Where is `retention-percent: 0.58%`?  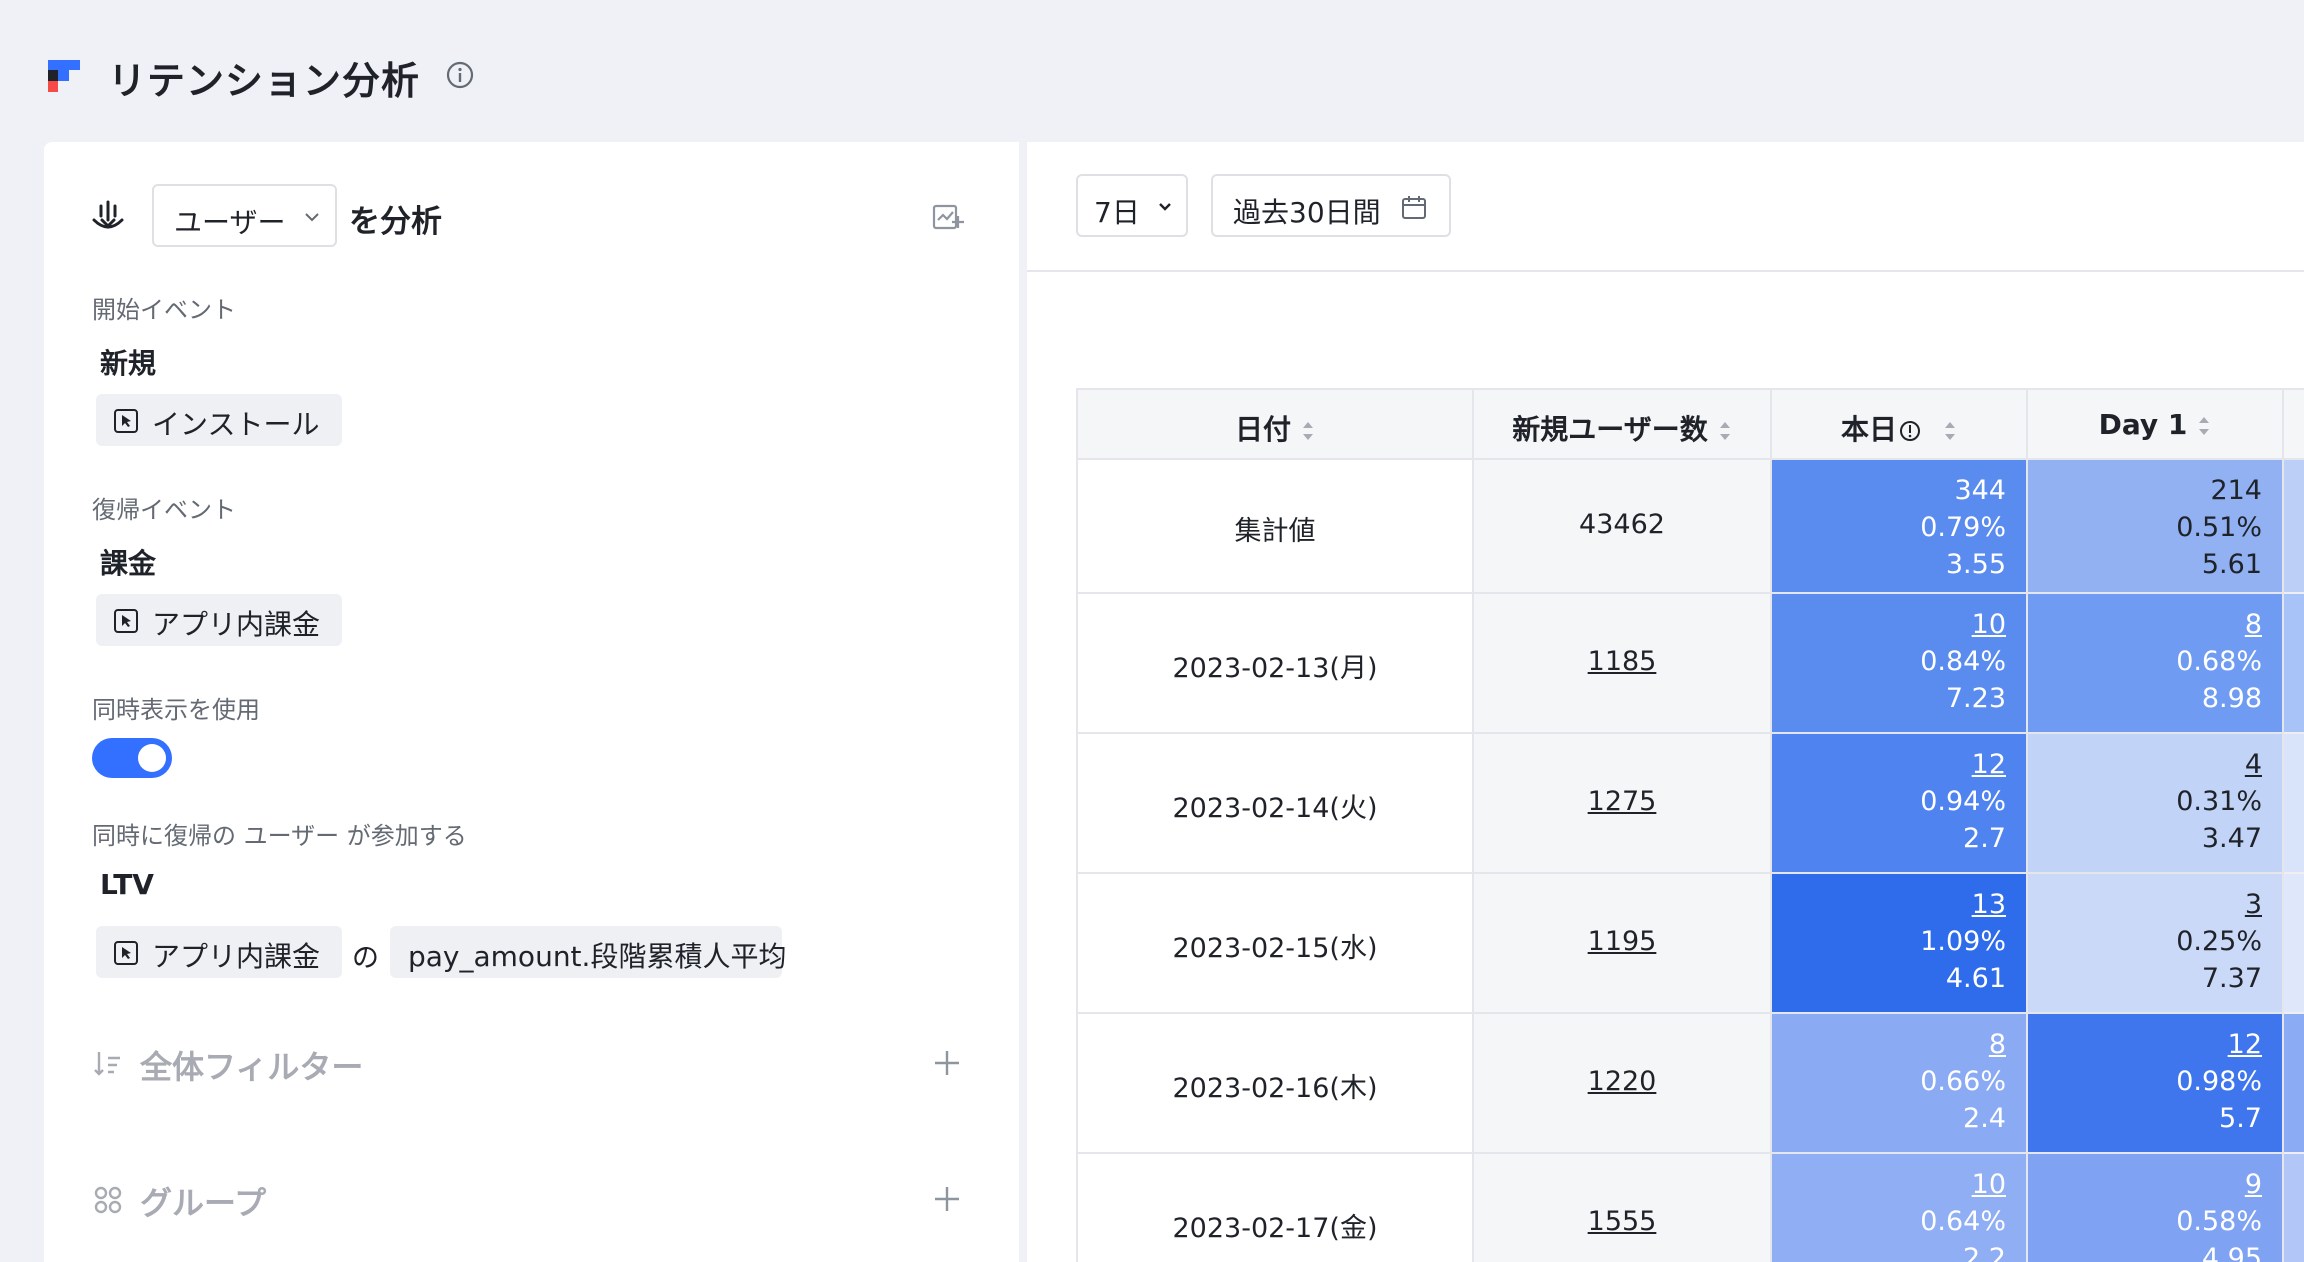
retention-percent: 0.58% is located at coordinates (2219, 1221).